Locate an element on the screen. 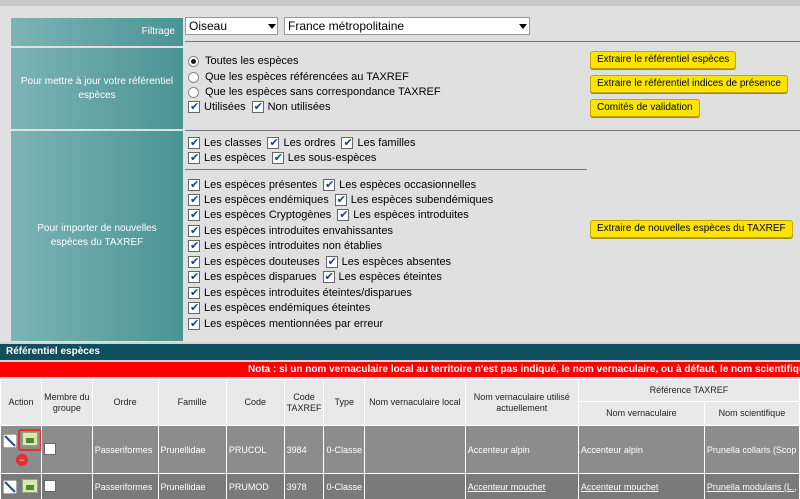 The height and width of the screenshot is (499, 800). species-checkbox is located at coordinates (194, 158).